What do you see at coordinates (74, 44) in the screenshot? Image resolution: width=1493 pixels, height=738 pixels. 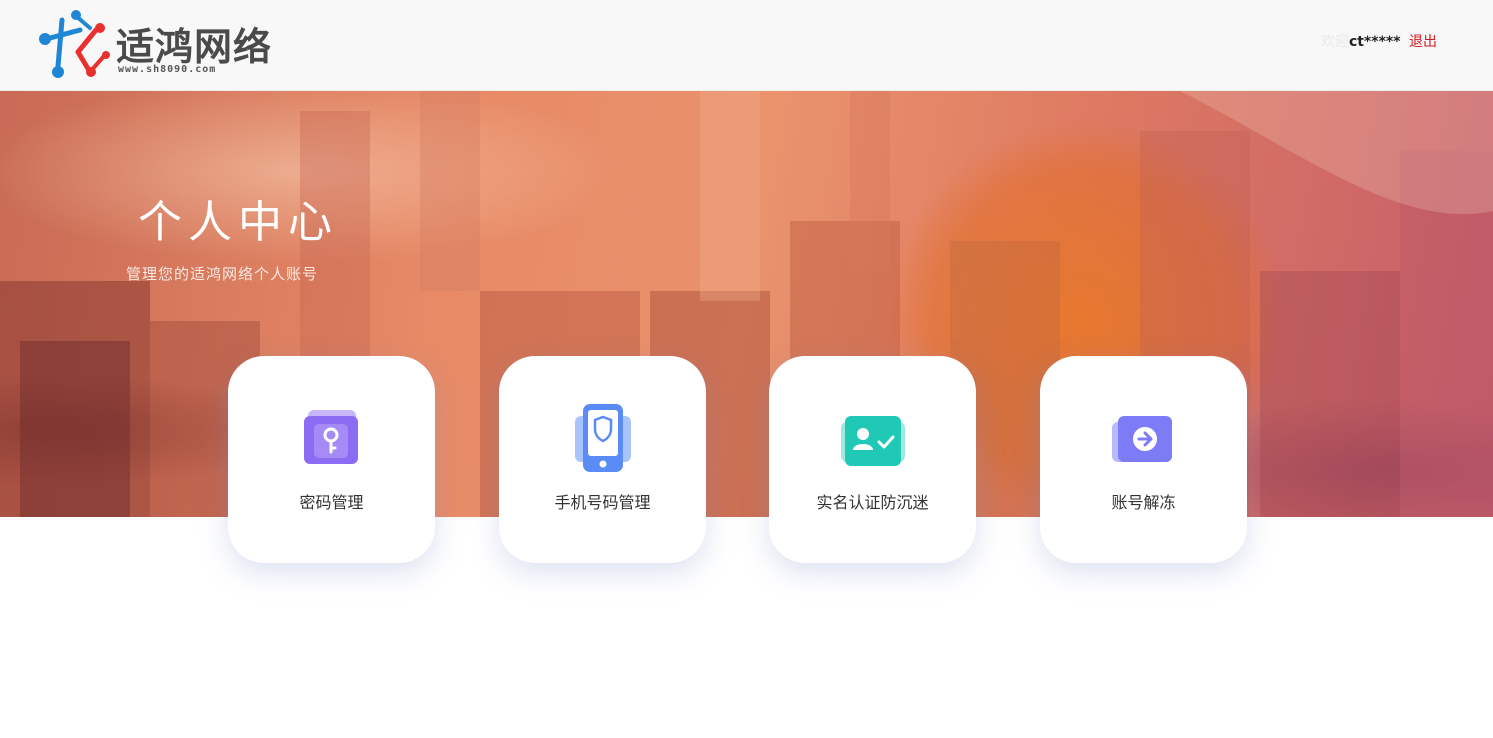 I see `logo-mark-icon` at bounding box center [74, 44].